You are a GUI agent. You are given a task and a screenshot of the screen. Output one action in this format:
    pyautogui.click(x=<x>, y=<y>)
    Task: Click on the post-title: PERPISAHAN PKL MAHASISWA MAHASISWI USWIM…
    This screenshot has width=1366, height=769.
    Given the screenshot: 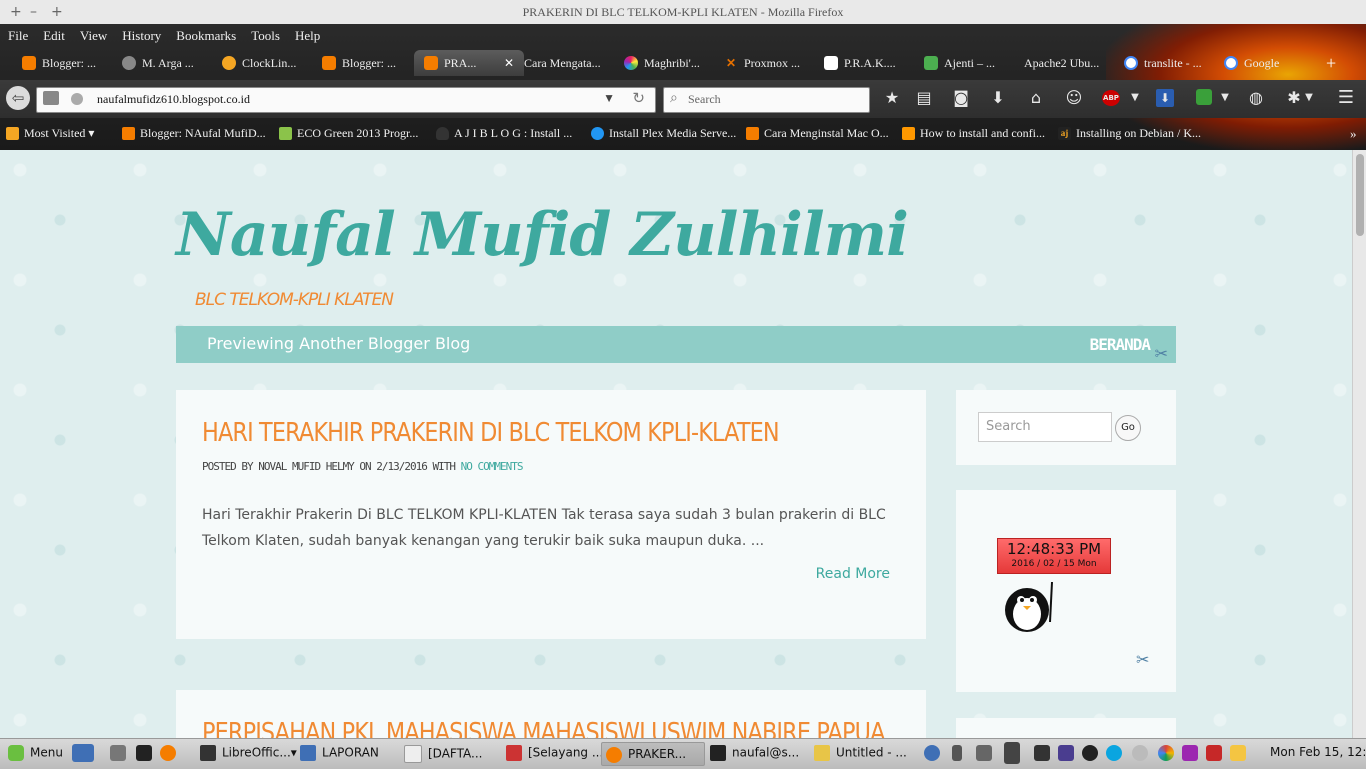 What is the action you would take?
    pyautogui.click(x=543, y=728)
    